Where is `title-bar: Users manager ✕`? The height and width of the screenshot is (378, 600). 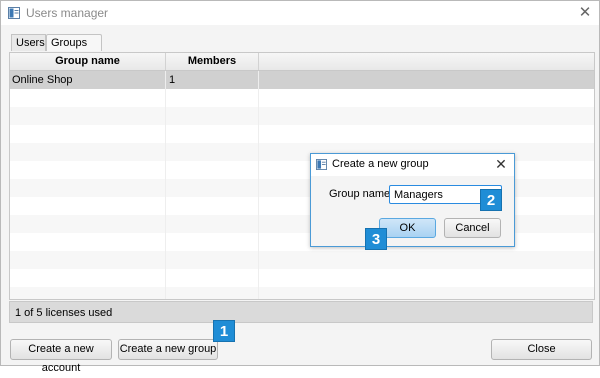
title-bar: Users manager ✕ is located at coordinates (300, 13).